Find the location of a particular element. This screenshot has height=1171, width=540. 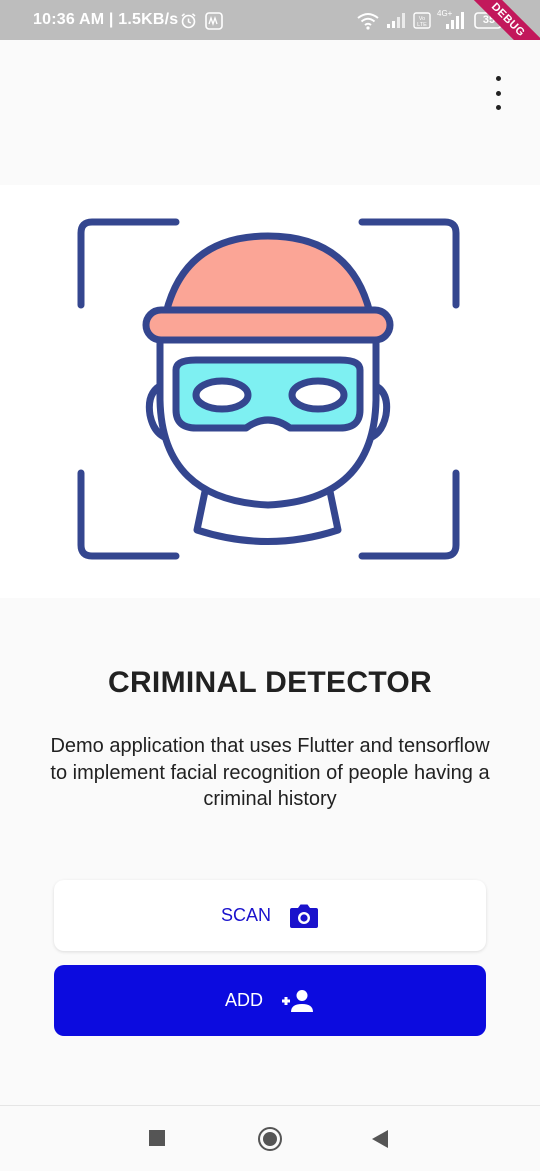

camera-icon is located at coordinates (304, 916).